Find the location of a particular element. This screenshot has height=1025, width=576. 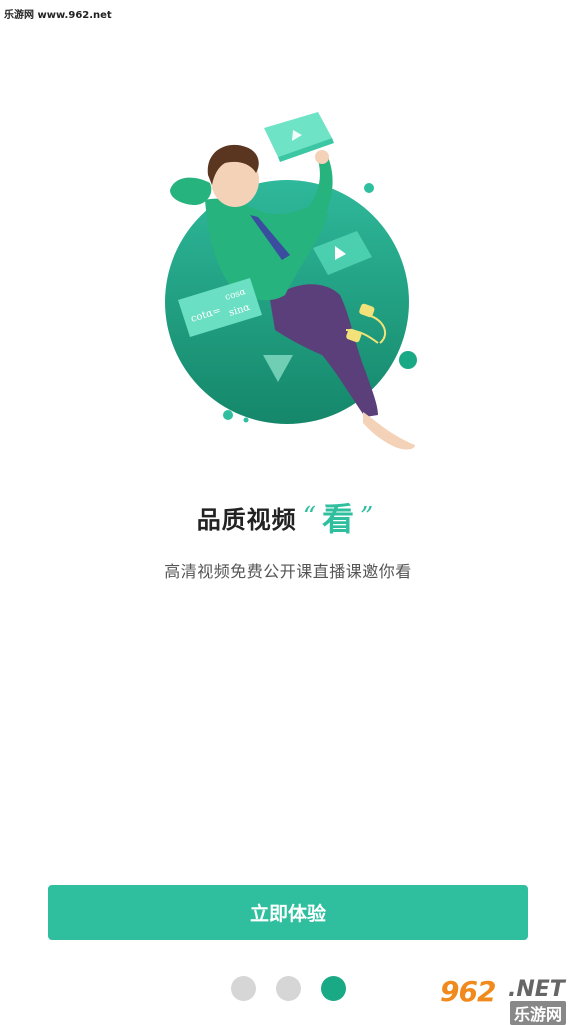

onboarding-illustration: cotα= cosα sinα is located at coordinates (291, 281).